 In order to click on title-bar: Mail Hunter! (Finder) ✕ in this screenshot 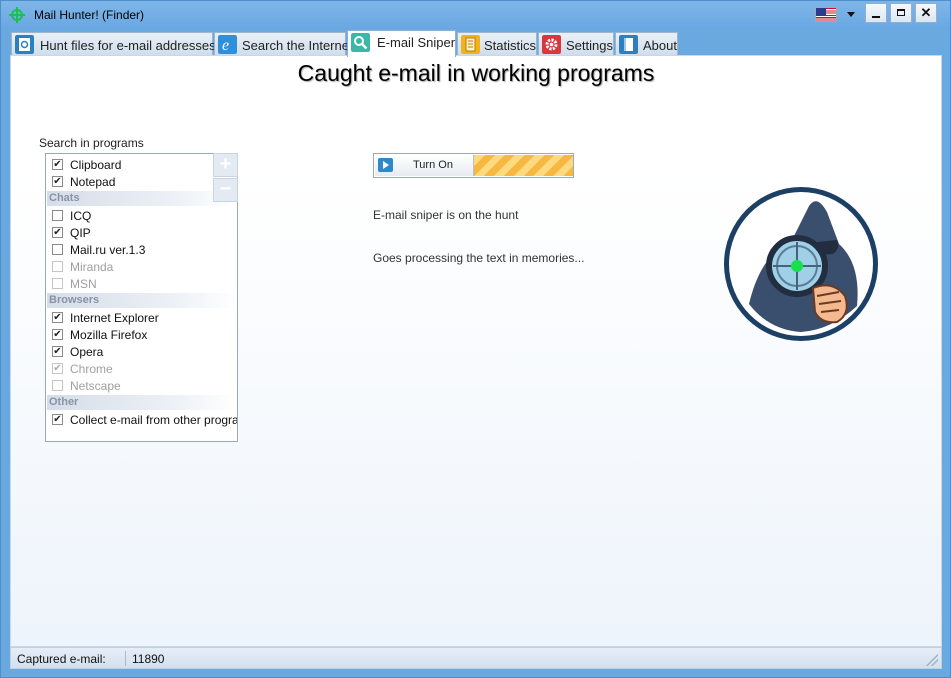, I will do `click(475, 15)`.